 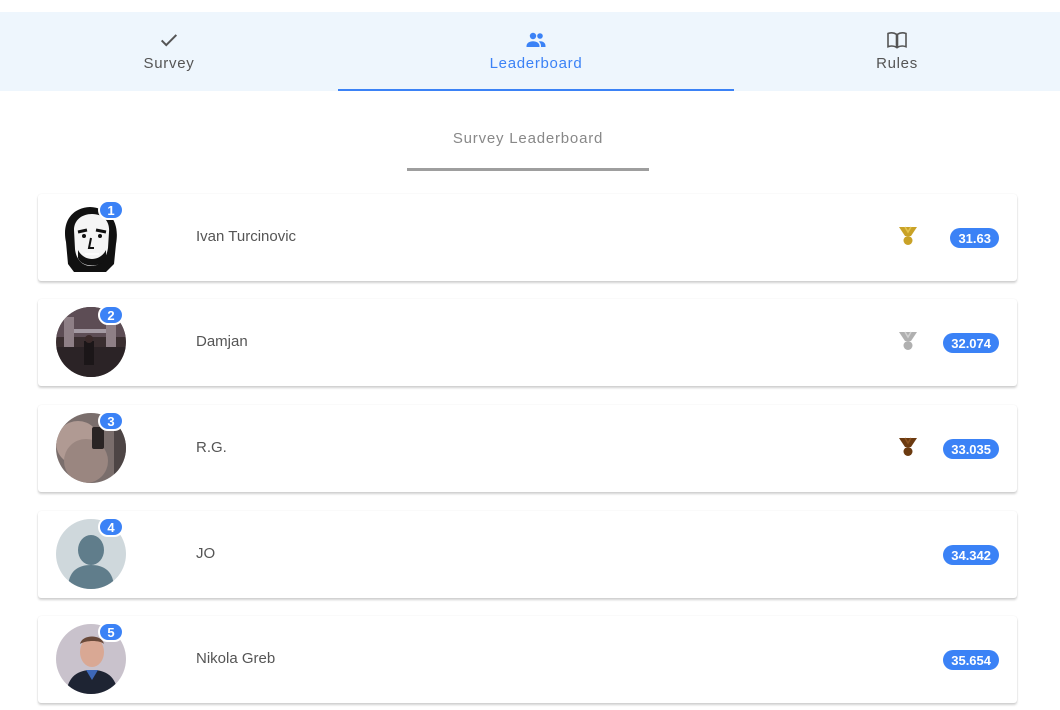 What do you see at coordinates (169, 63) in the screenshot?
I see `tab-survey-label: Survey` at bounding box center [169, 63].